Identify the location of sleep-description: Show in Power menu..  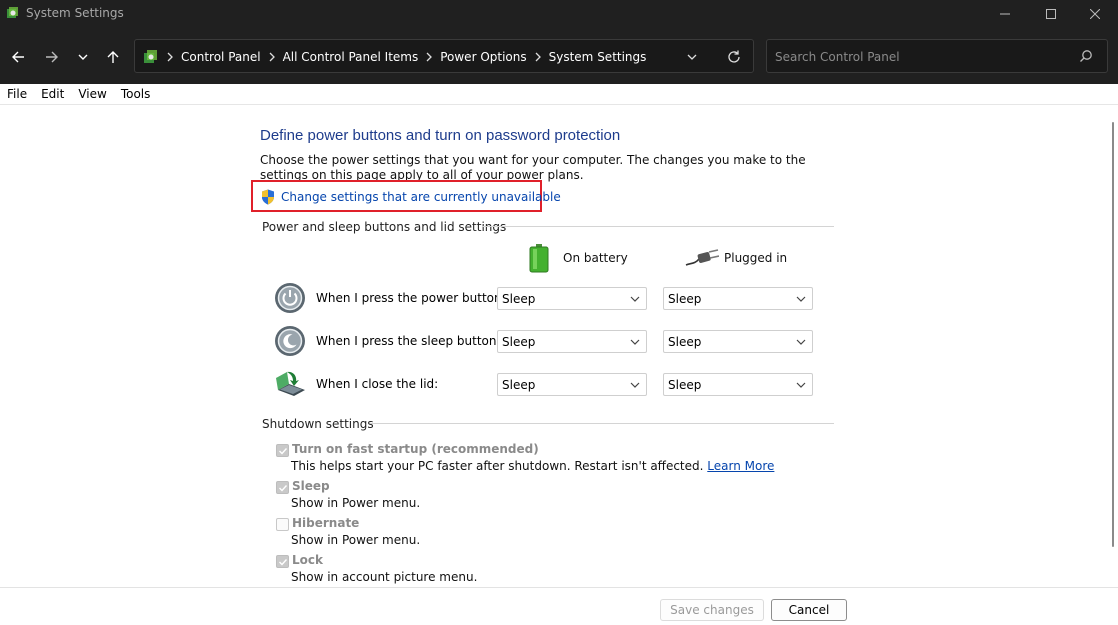
(356, 503).